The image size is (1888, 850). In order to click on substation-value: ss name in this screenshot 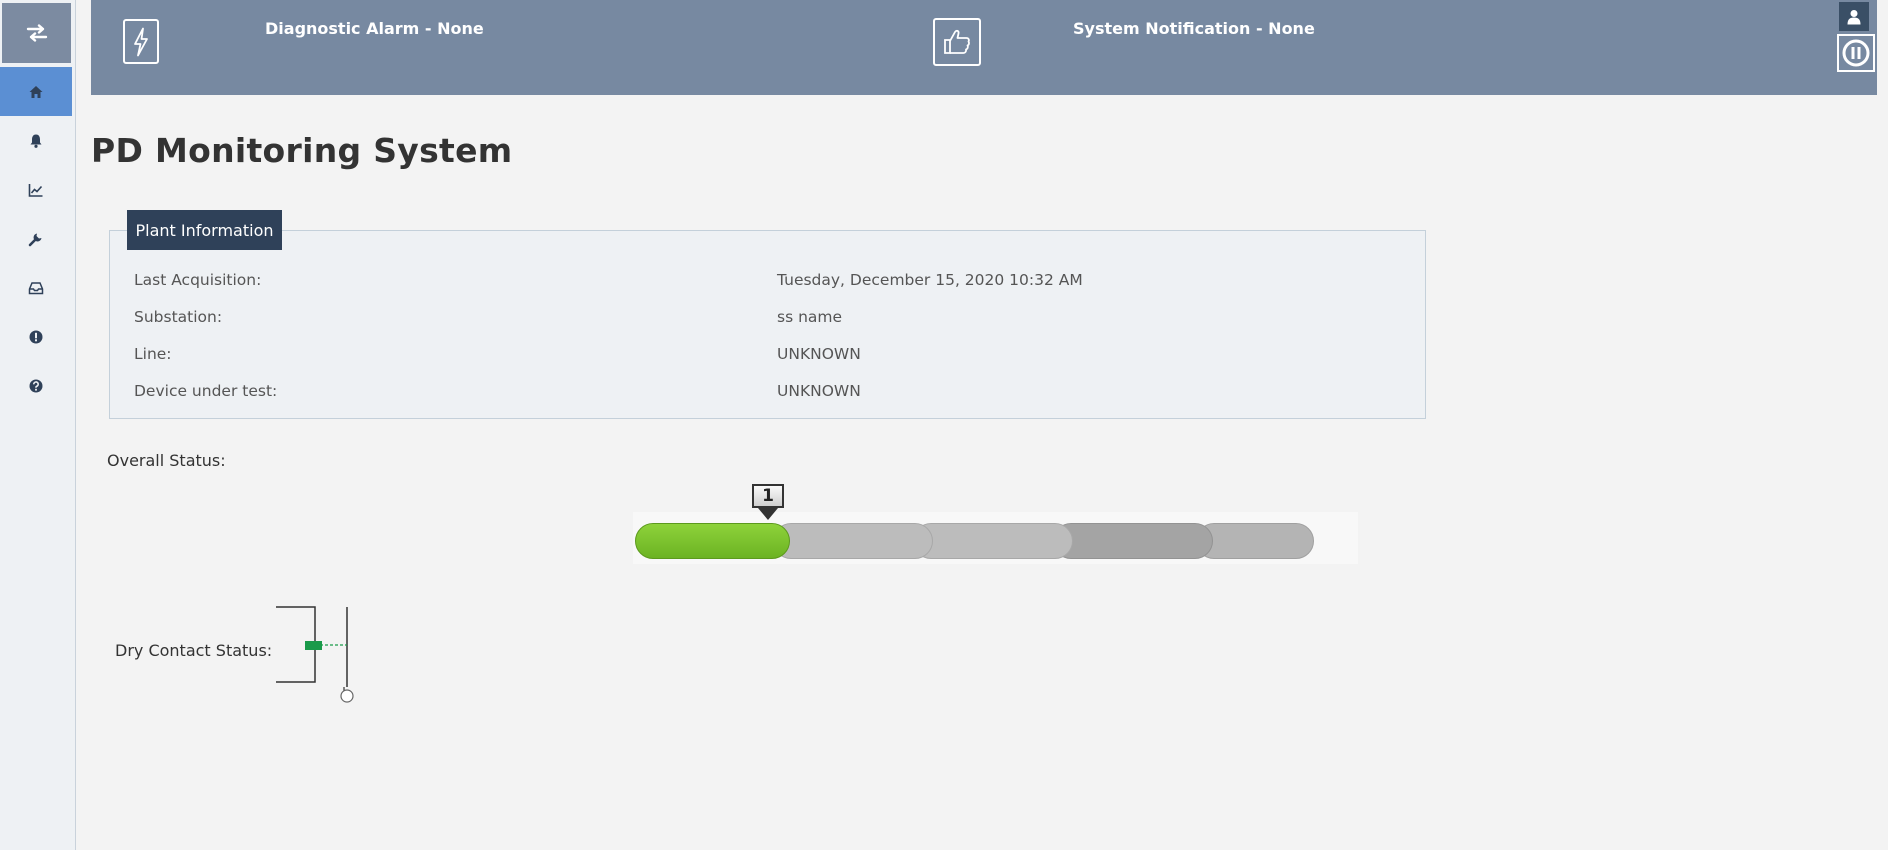, I will do `click(810, 317)`.